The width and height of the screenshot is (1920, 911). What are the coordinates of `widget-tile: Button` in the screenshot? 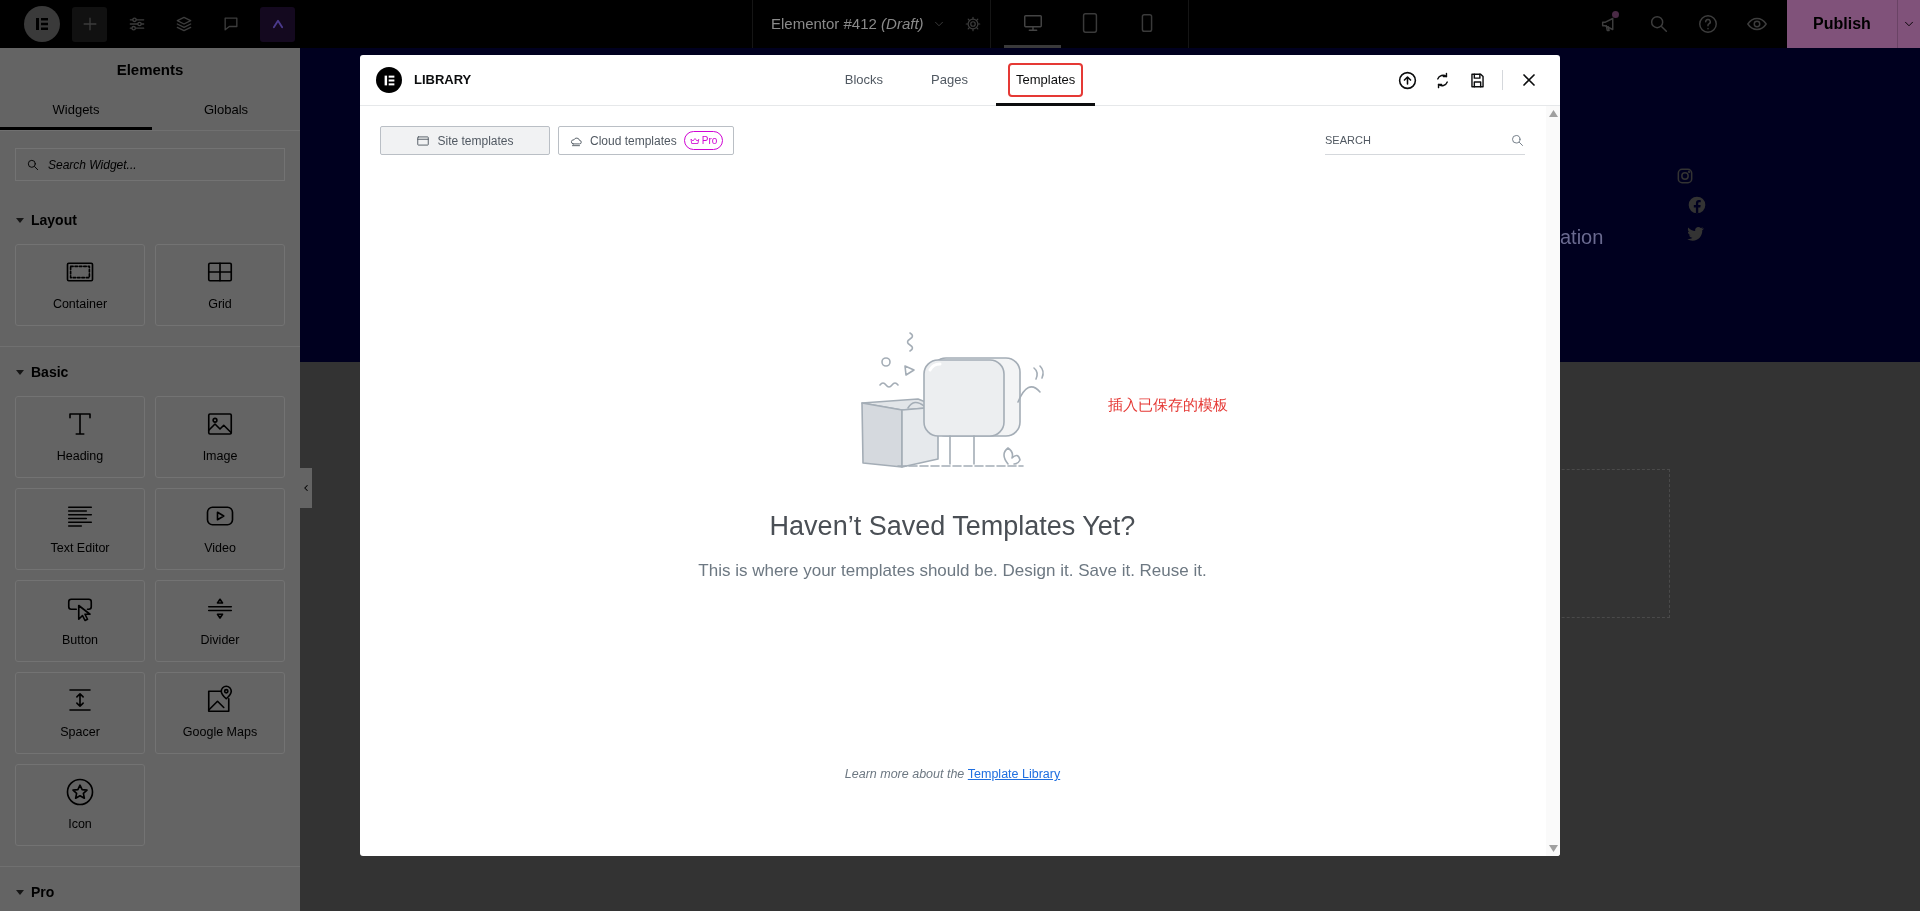 It's located at (80, 621).